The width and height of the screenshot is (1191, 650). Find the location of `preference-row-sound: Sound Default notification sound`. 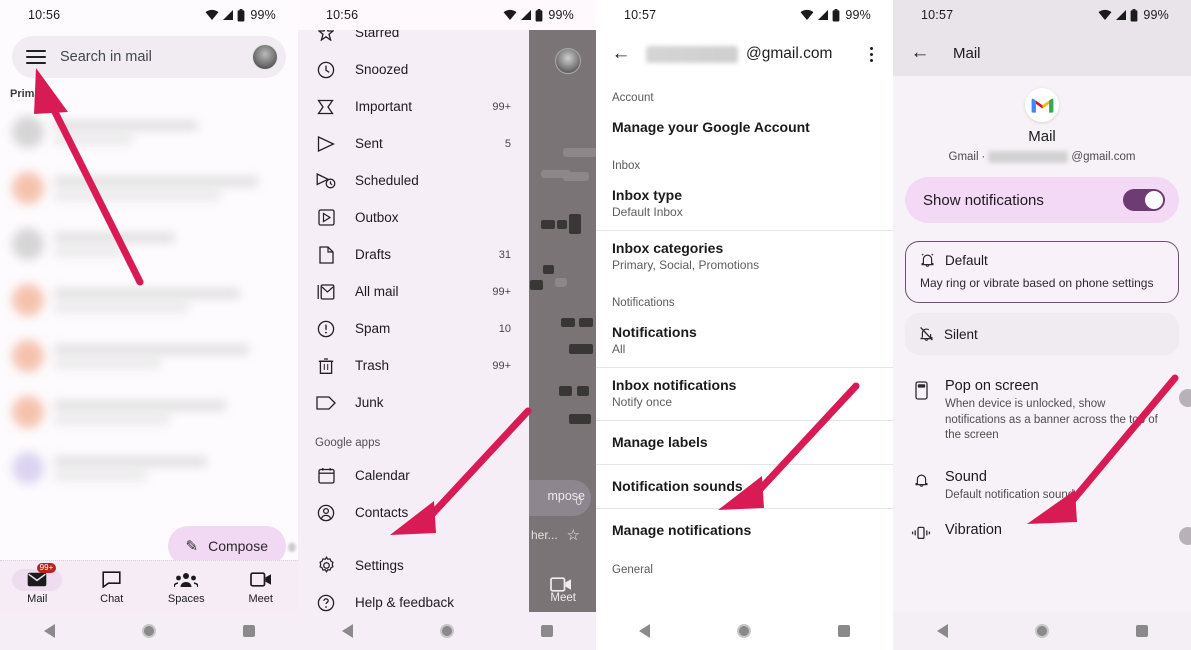

preference-row-sound: Sound Default notification sound is located at coordinates (1042, 474).